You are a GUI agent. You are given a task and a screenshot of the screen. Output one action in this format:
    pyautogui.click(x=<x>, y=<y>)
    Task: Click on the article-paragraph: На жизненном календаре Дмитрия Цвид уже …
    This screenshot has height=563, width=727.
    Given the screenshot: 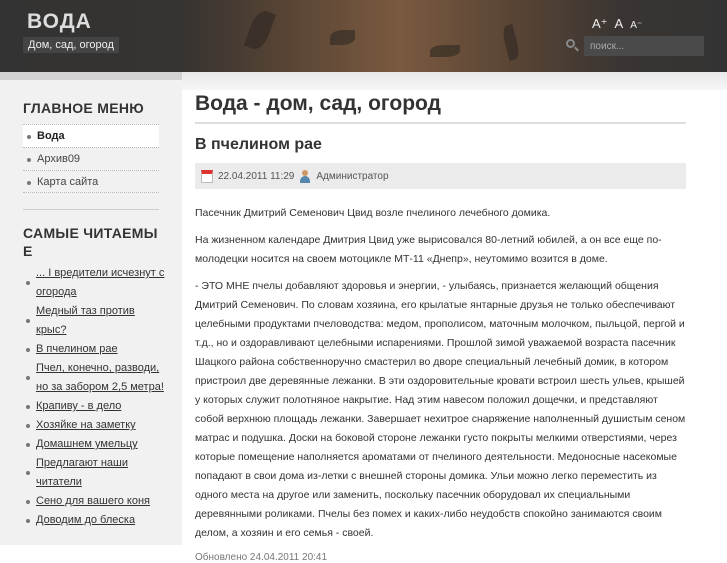 What is the action you would take?
    pyautogui.click(x=428, y=249)
    